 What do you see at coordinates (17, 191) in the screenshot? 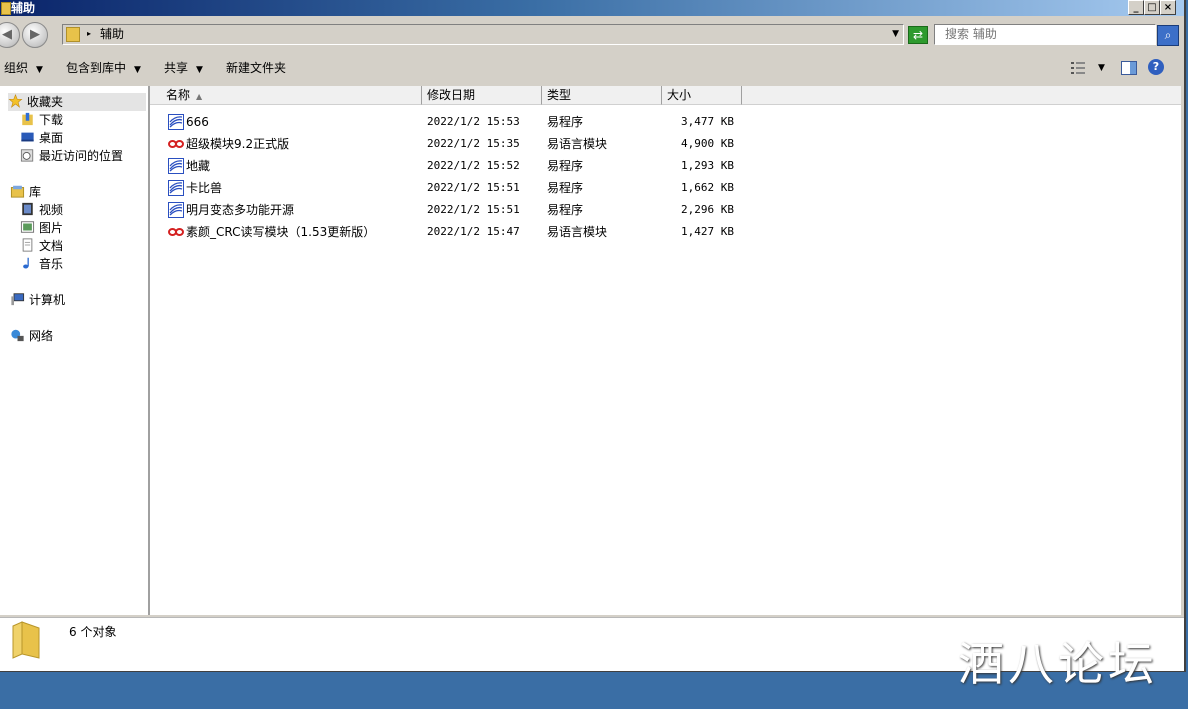
I see `library-icon` at bounding box center [17, 191].